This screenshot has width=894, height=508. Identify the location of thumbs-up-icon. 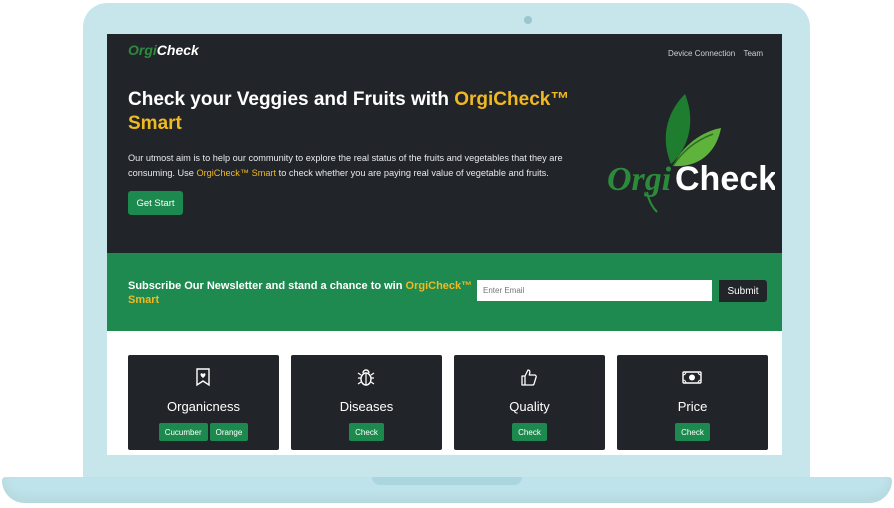
(529, 377).